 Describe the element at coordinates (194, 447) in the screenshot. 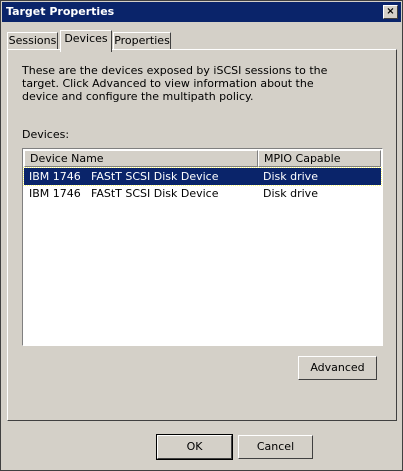

I see `ok-button: OK` at that location.